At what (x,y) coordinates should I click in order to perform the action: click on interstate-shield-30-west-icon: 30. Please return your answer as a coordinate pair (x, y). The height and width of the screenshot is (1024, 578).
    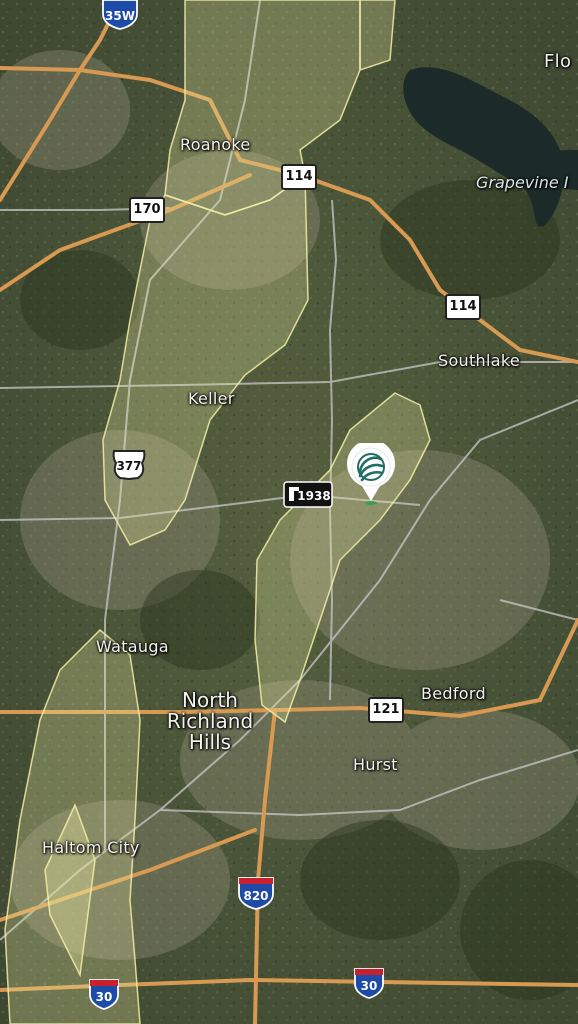
    Looking at the image, I should click on (104, 994).